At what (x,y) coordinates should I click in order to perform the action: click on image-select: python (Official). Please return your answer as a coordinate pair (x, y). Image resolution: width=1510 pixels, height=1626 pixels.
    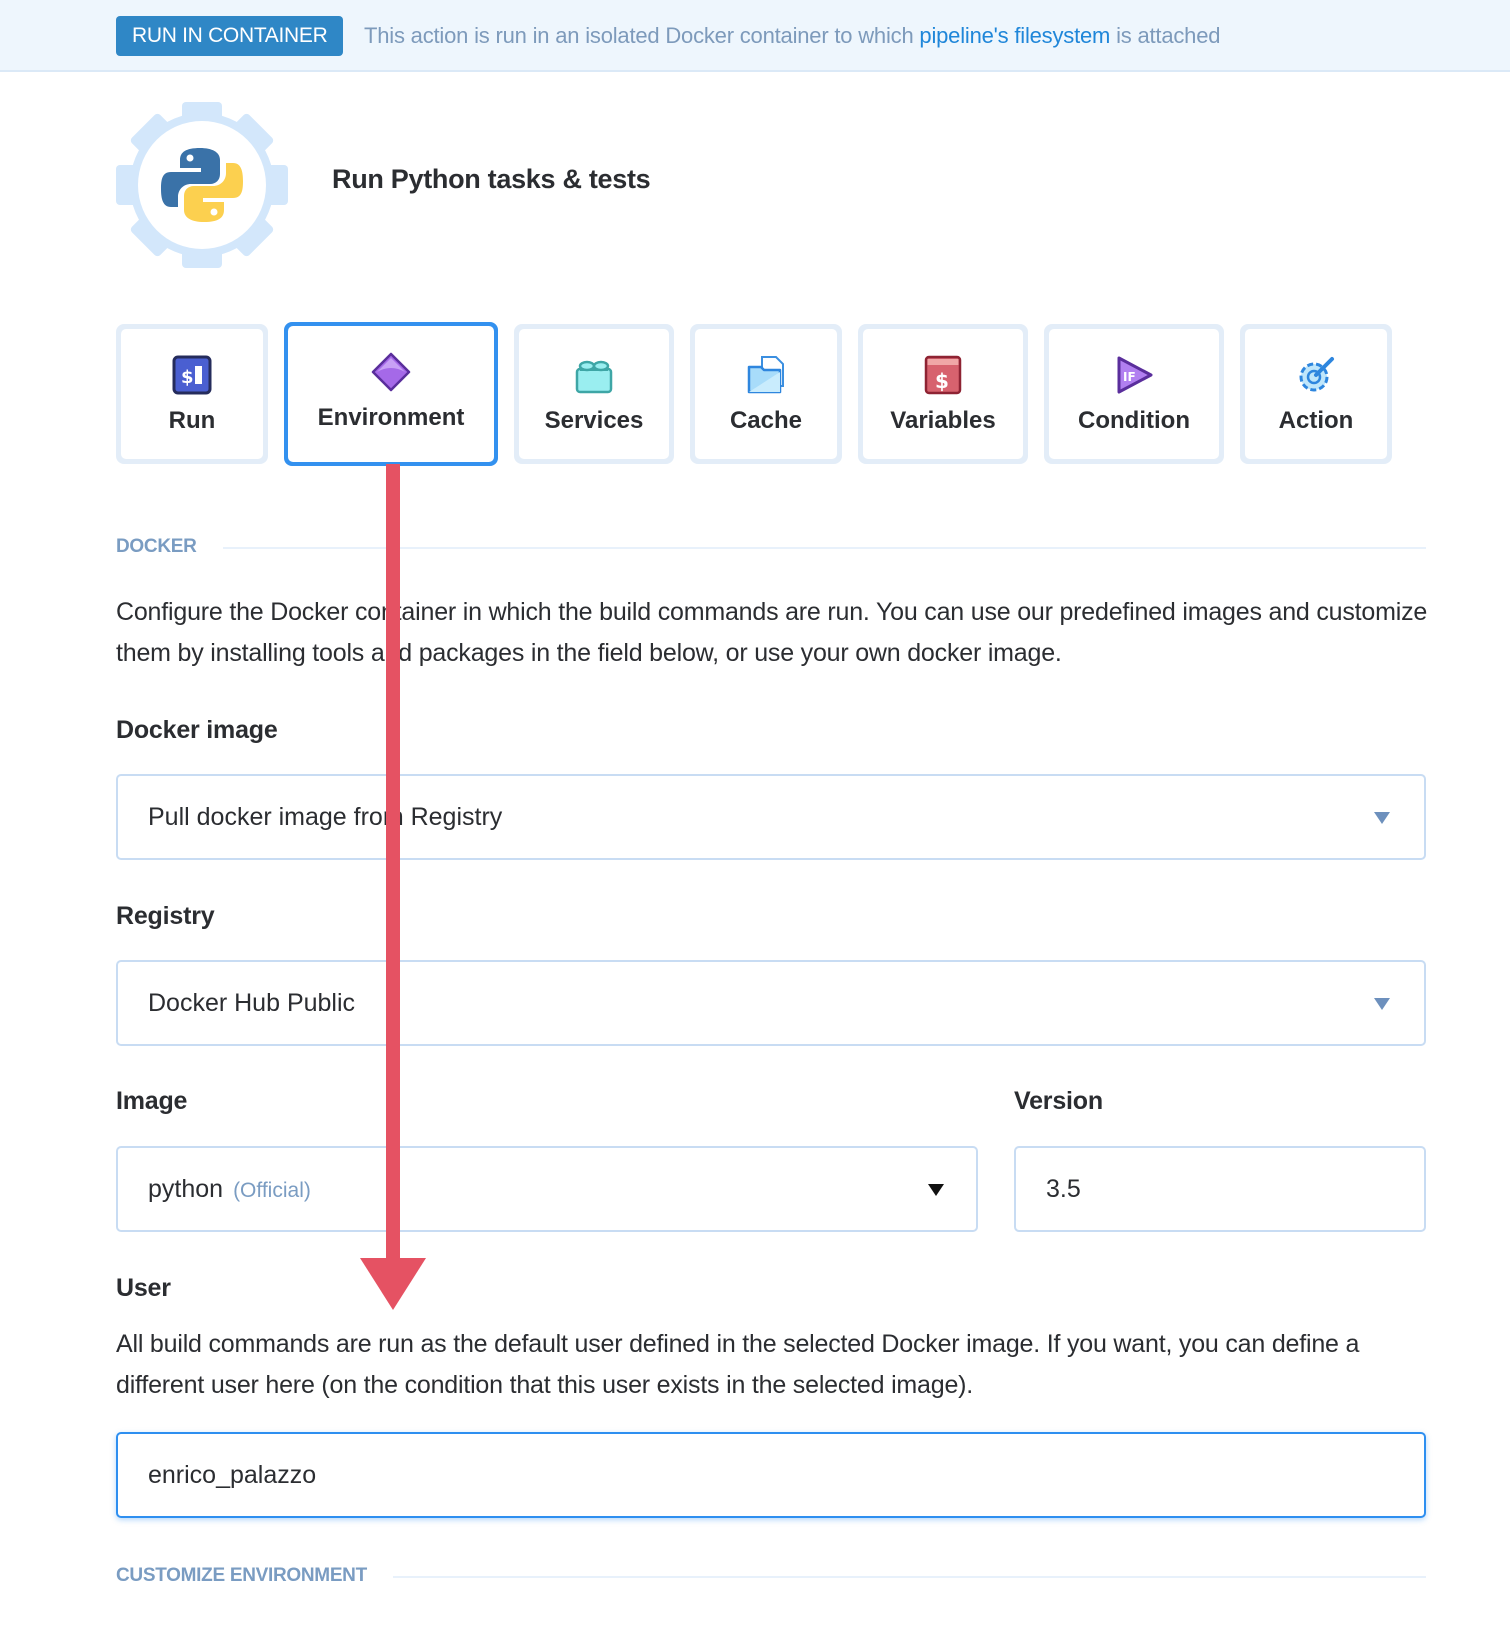
    Looking at the image, I should click on (547, 1189).